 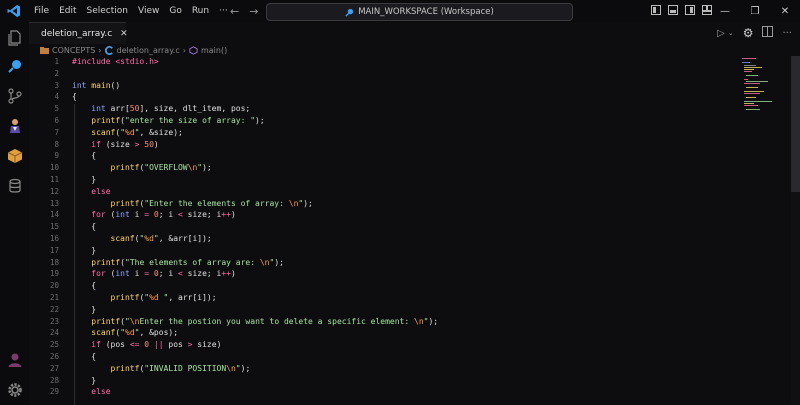 I want to click on line-number: 17, so click(x=54, y=250).